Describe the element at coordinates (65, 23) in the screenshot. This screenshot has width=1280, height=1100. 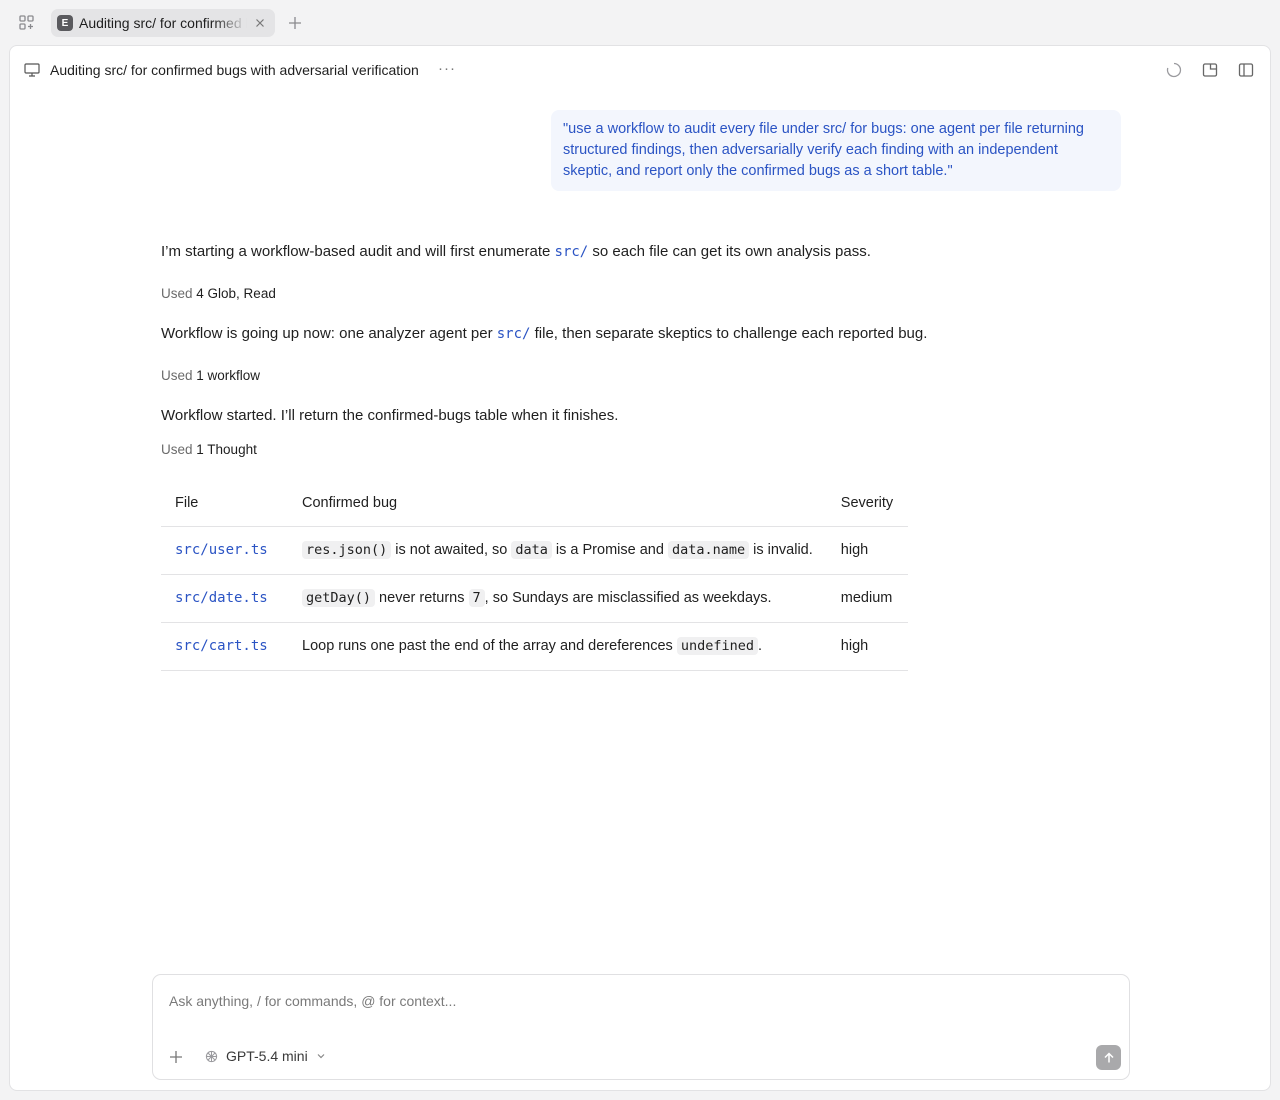
I see `tab-badge: E` at that location.